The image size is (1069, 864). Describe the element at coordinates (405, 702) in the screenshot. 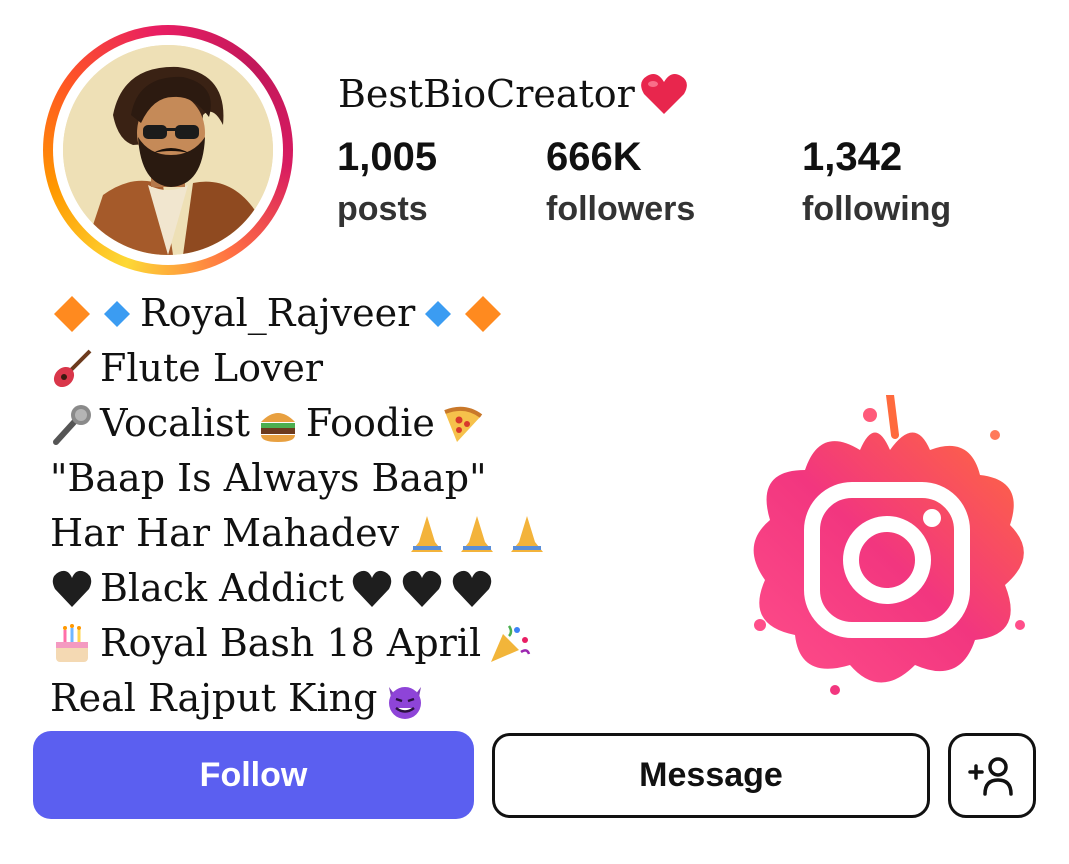

I see `smiling-devil-icon` at that location.